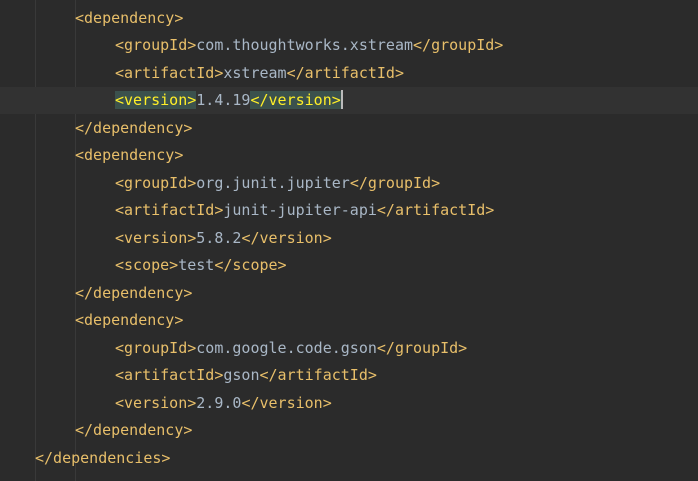 Image resolution: width=698 pixels, height=481 pixels. Describe the element at coordinates (300, 210) in the screenshot. I see `xml-text-value: junit-jupiter-api` at that location.